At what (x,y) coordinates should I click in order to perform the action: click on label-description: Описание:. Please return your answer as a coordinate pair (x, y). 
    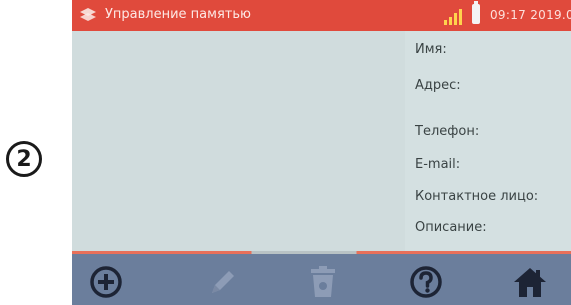
    Looking at the image, I should click on (451, 227).